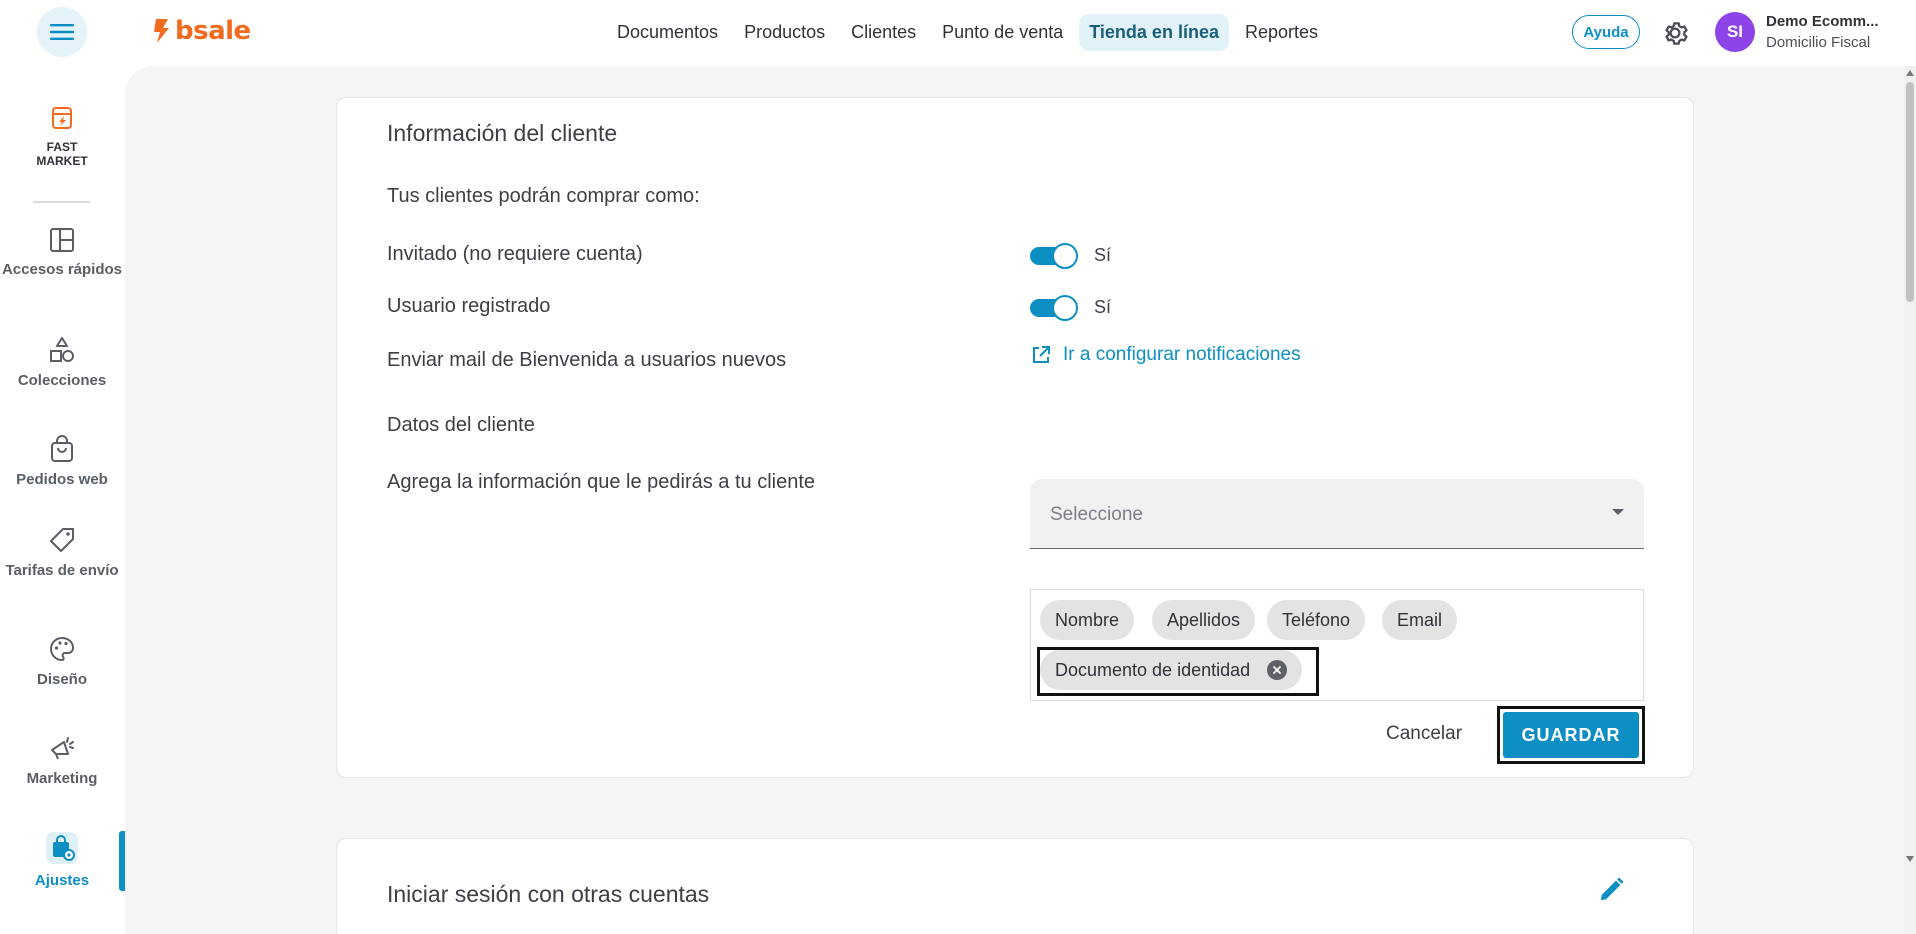 The image size is (1916, 934). Describe the element at coordinates (469, 306) in the screenshot. I see `registered-label: Usuario registrado` at that location.